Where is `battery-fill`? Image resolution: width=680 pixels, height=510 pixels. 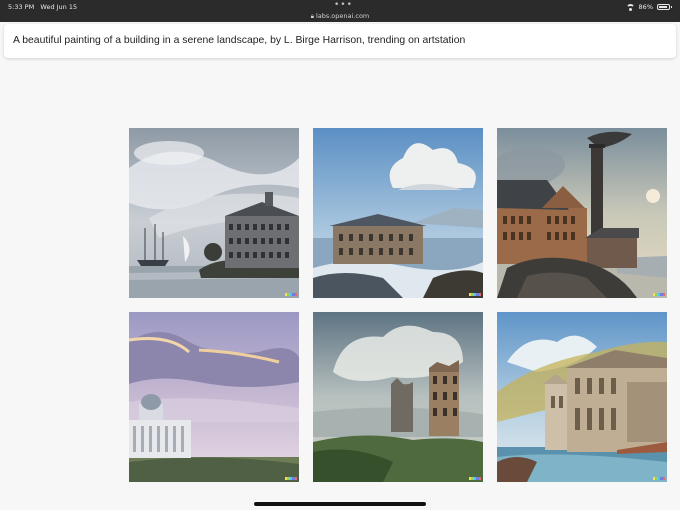
battery-fill is located at coordinates (663, 7).